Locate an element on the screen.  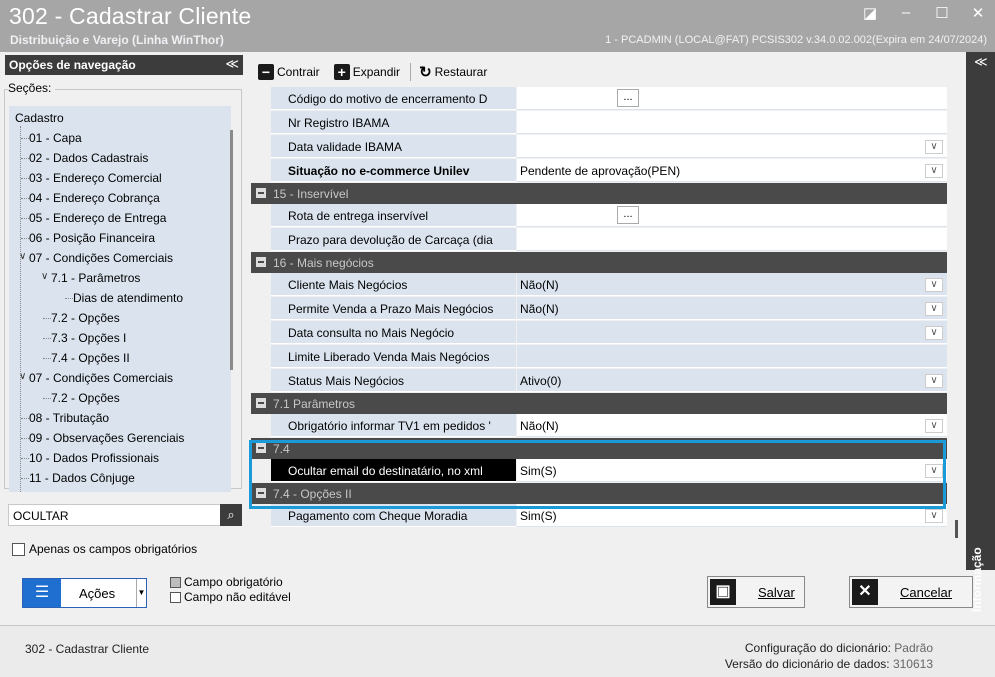
tree-item: 04 - Endereço Cobrança is located at coordinates (94, 198).